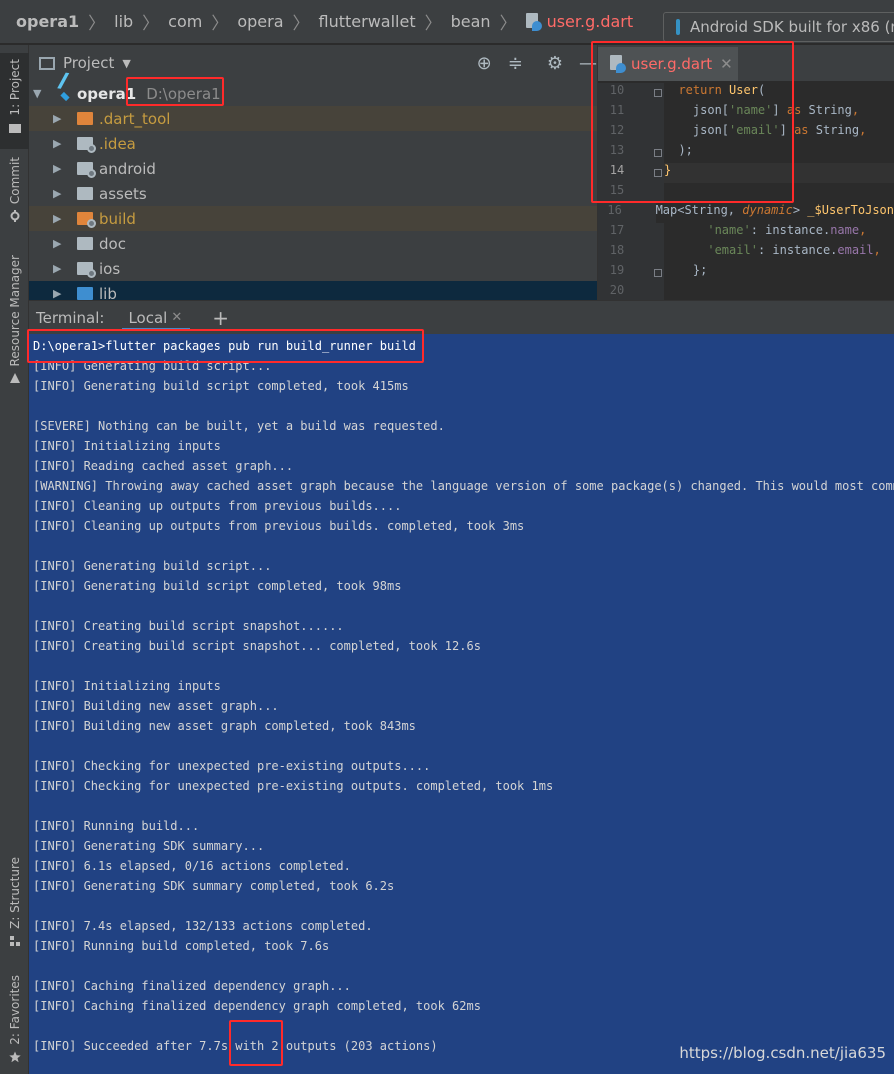 The image size is (894, 1074). Describe the element at coordinates (588, 63) in the screenshot. I see `minimize-icon: —` at that location.